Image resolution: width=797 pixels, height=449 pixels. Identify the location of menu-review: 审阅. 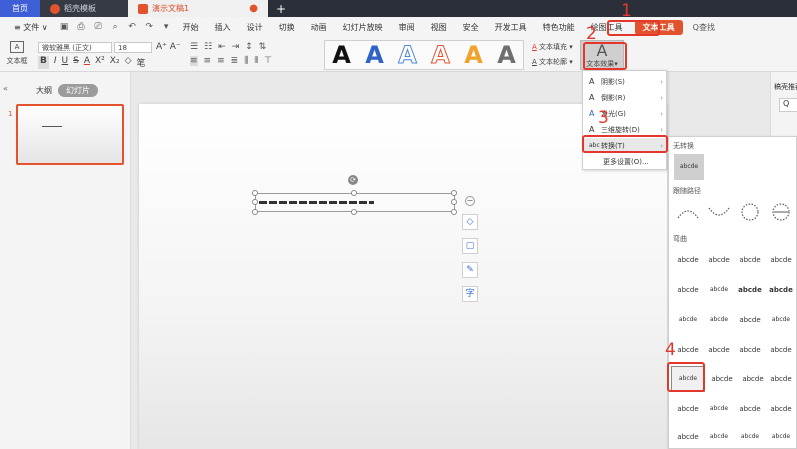
(407, 27).